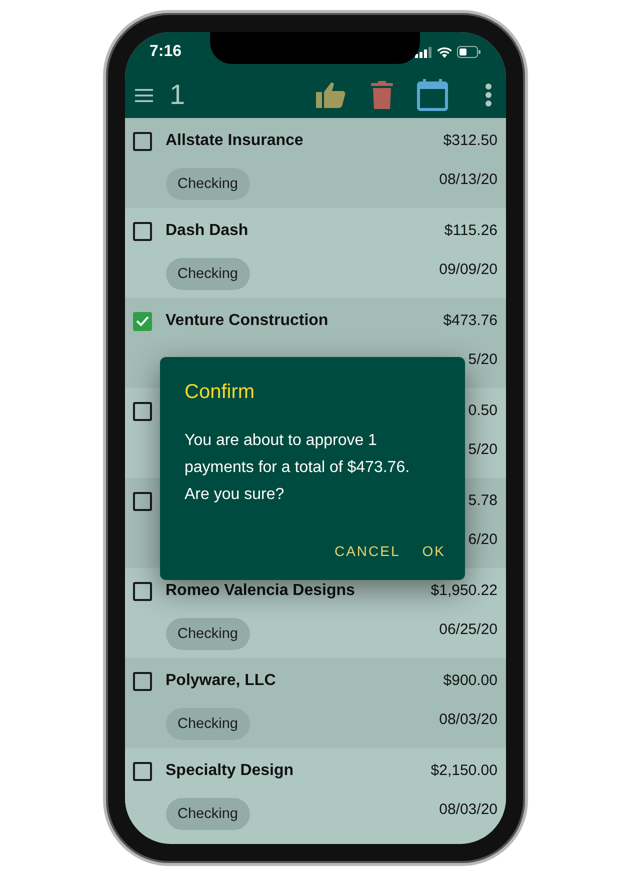  I want to click on dialog-message: You are about to approve 1 payments for a total of $473.76. Are you sure?, so click(297, 468).